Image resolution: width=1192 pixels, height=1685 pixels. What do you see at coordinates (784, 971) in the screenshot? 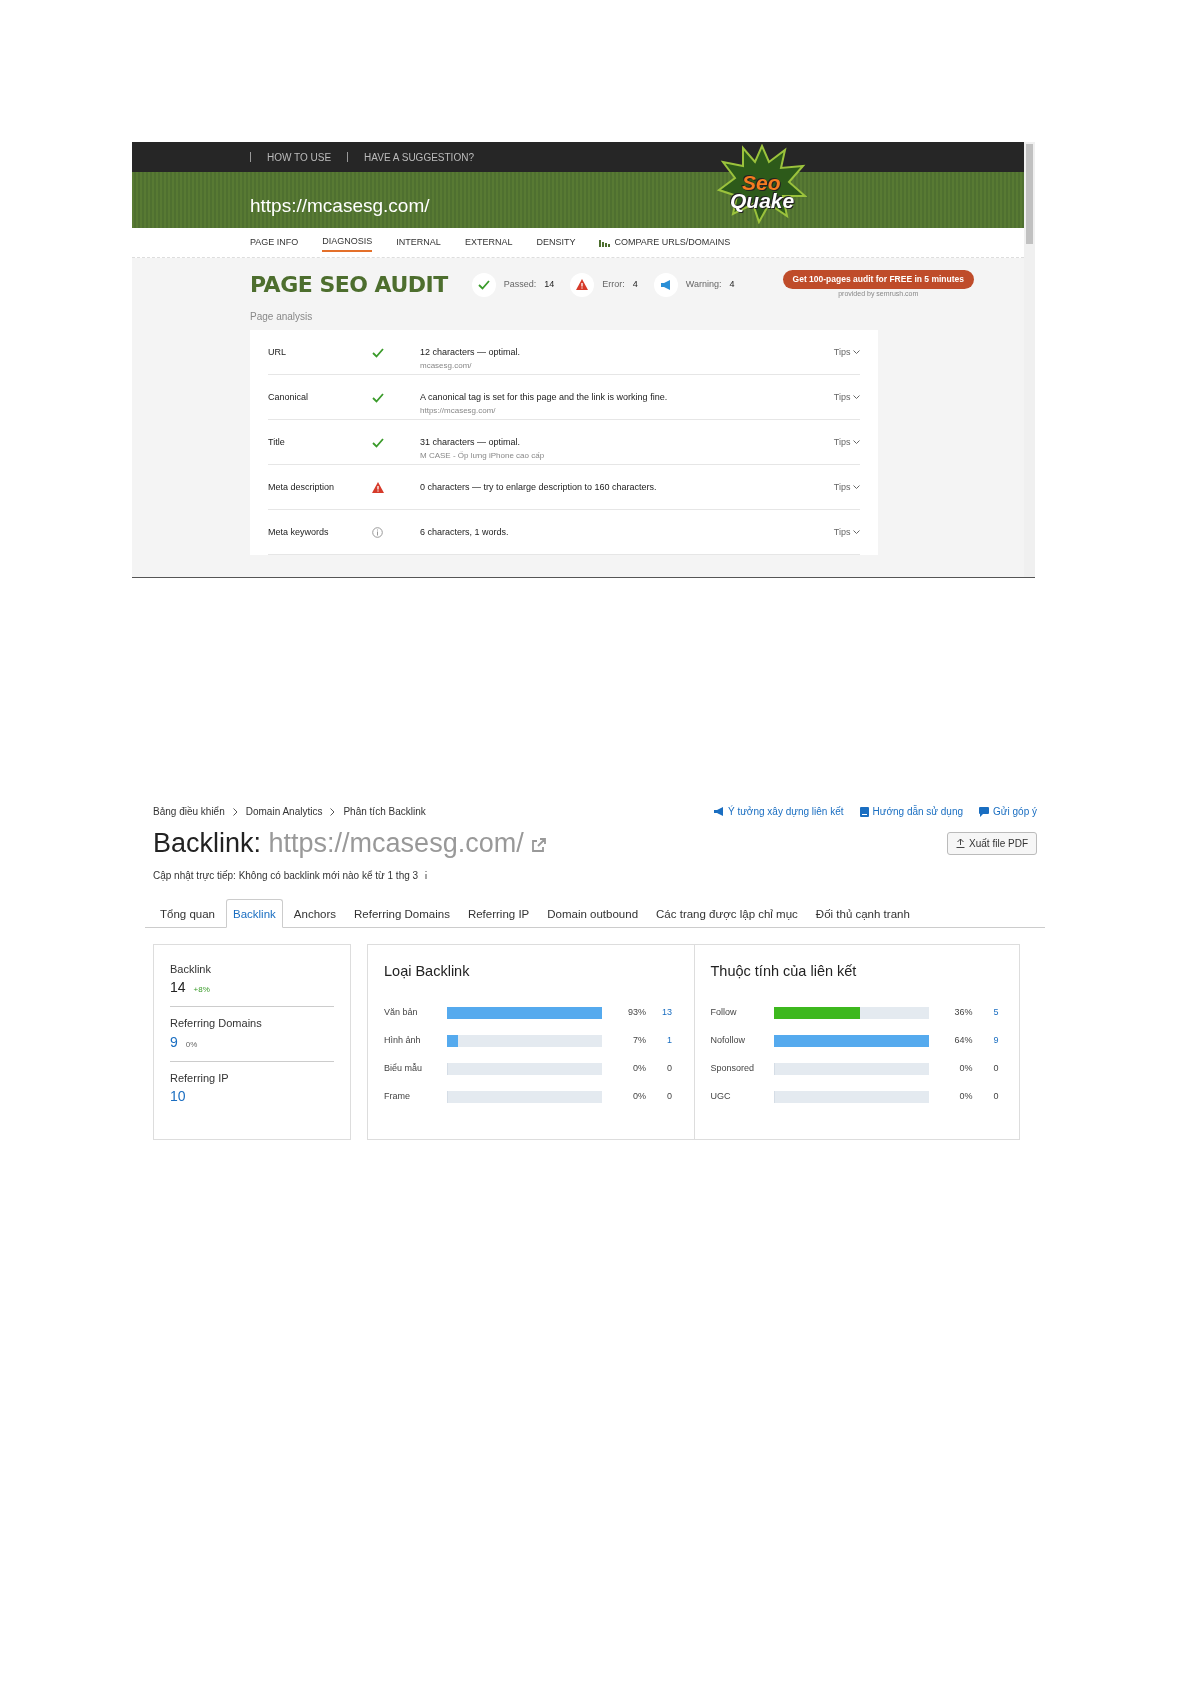
I see `panel-title: Thuộc tính của liên kết` at bounding box center [784, 971].